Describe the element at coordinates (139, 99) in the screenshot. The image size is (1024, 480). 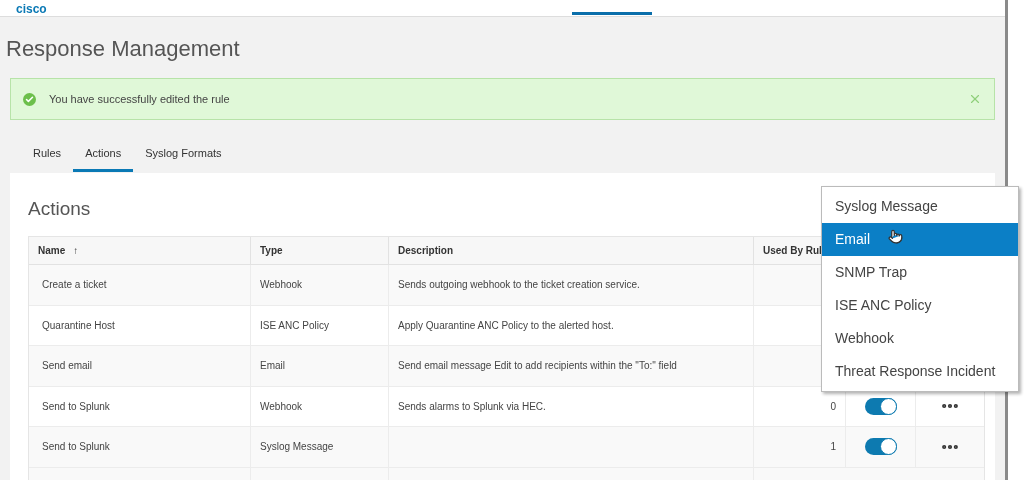
I see `alert-message: You have successfully edited the rule` at that location.